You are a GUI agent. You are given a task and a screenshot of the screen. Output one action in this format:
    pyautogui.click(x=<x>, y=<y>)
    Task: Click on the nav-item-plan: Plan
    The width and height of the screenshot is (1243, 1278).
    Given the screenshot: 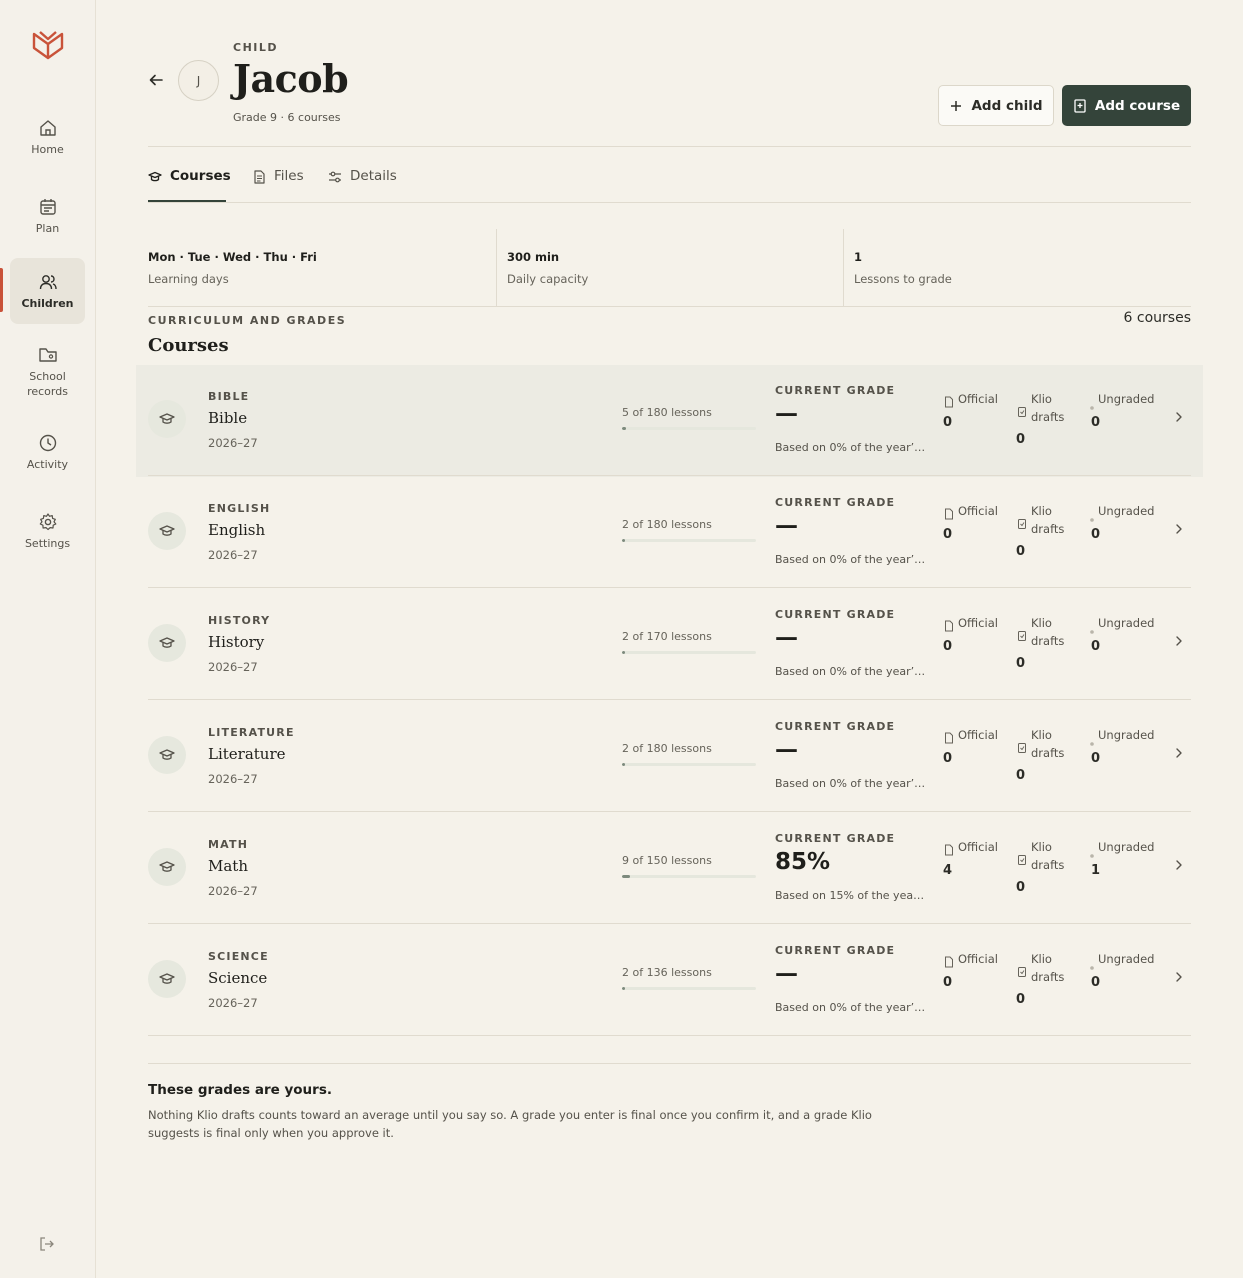 What is the action you would take?
    pyautogui.click(x=47, y=216)
    